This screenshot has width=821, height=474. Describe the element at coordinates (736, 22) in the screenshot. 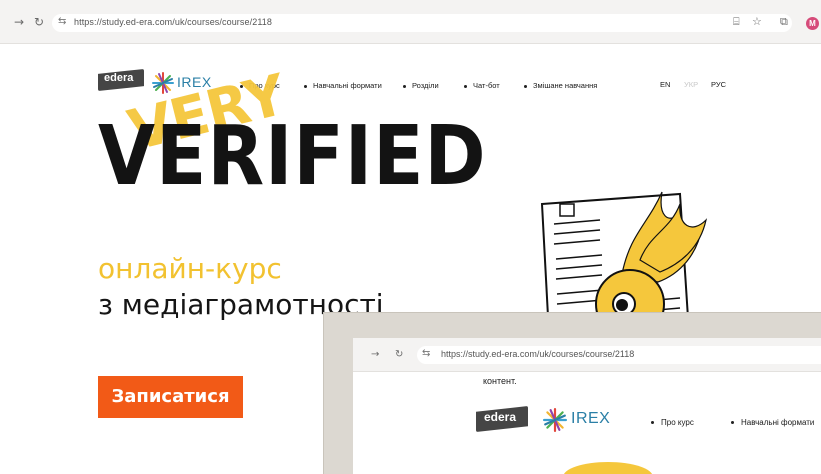

I see `translate-icon: ⌸` at that location.